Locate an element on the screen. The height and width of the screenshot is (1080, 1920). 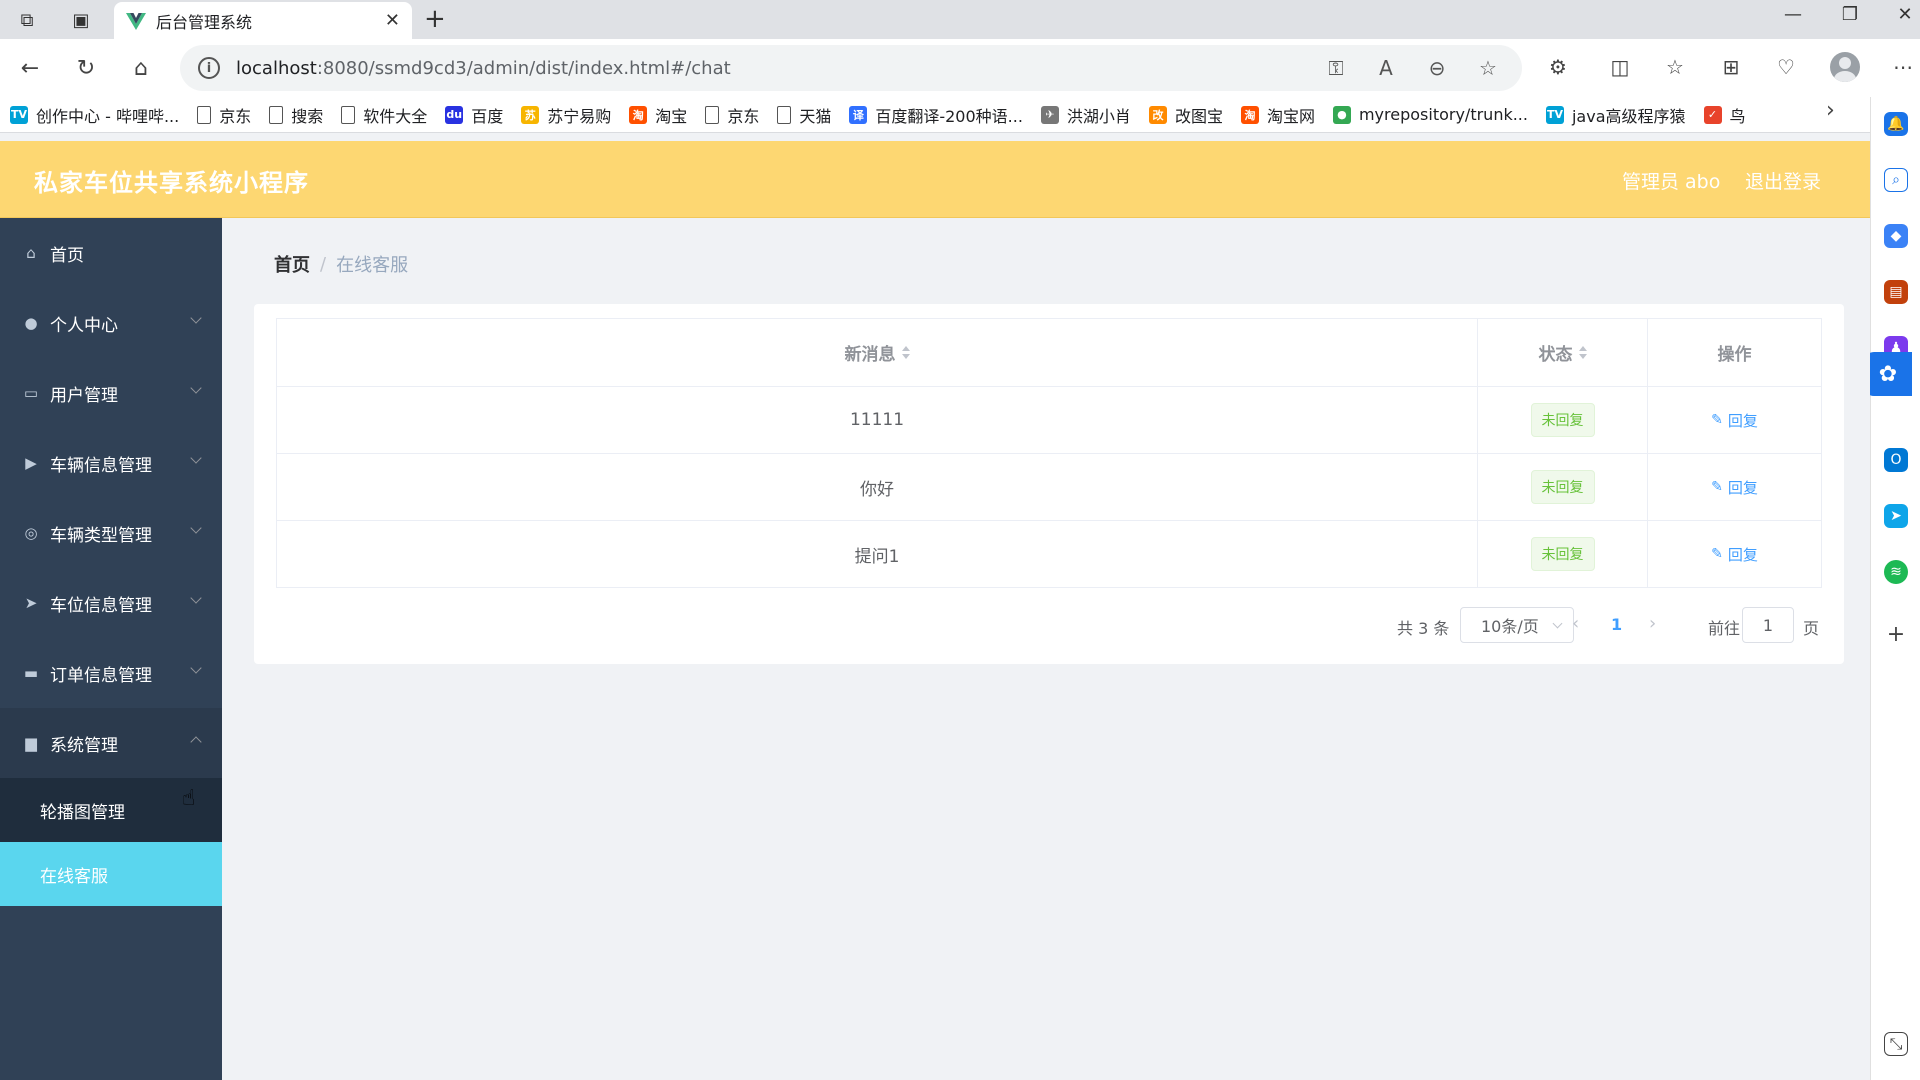
goto-page-input is located at coordinates (1768, 625).